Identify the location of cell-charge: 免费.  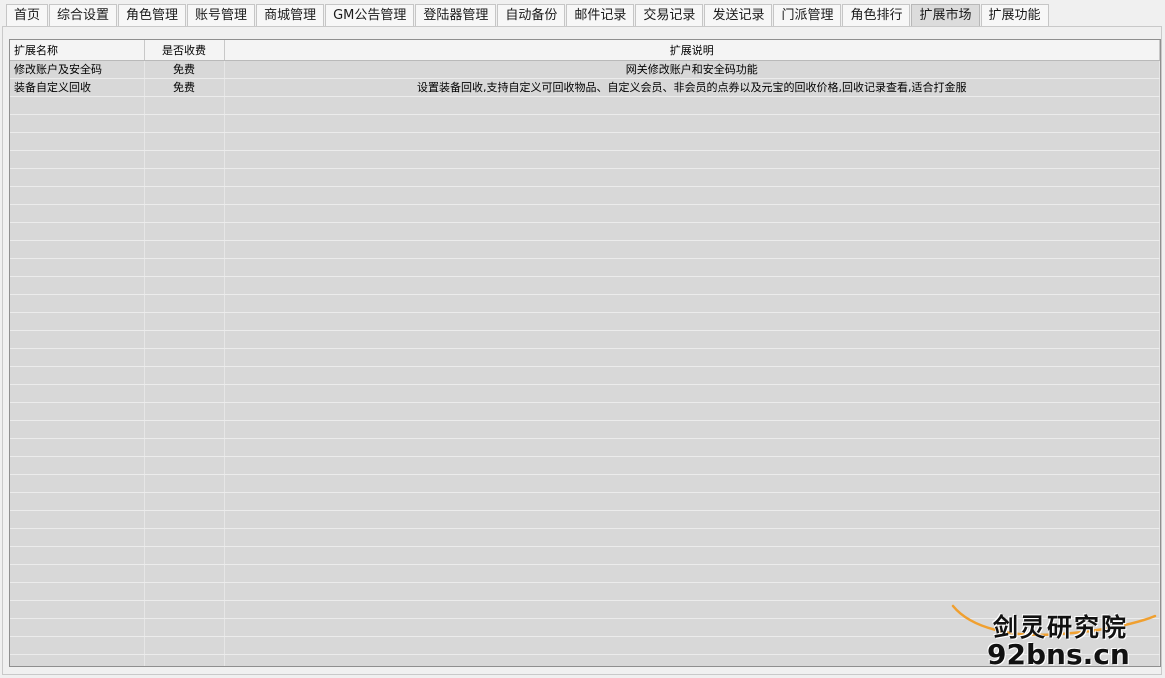
(184, 69).